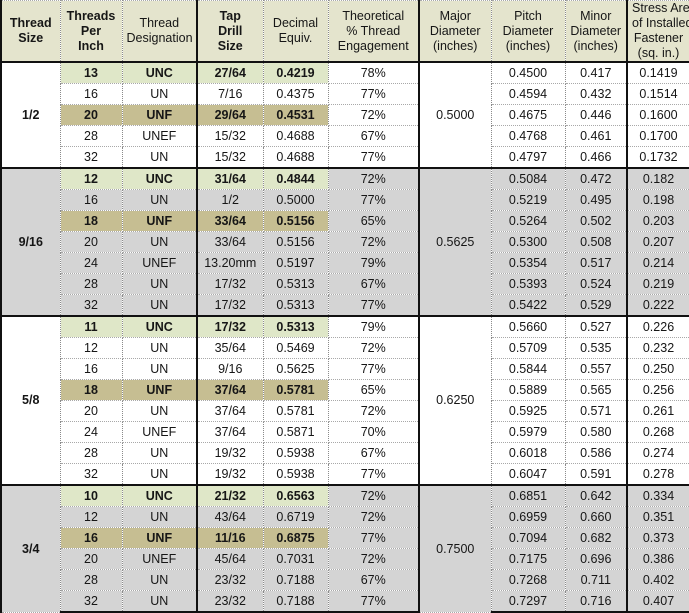  Describe the element at coordinates (658, 53) in the screenshot. I see `column-header-line: (sq. in.)` at that location.